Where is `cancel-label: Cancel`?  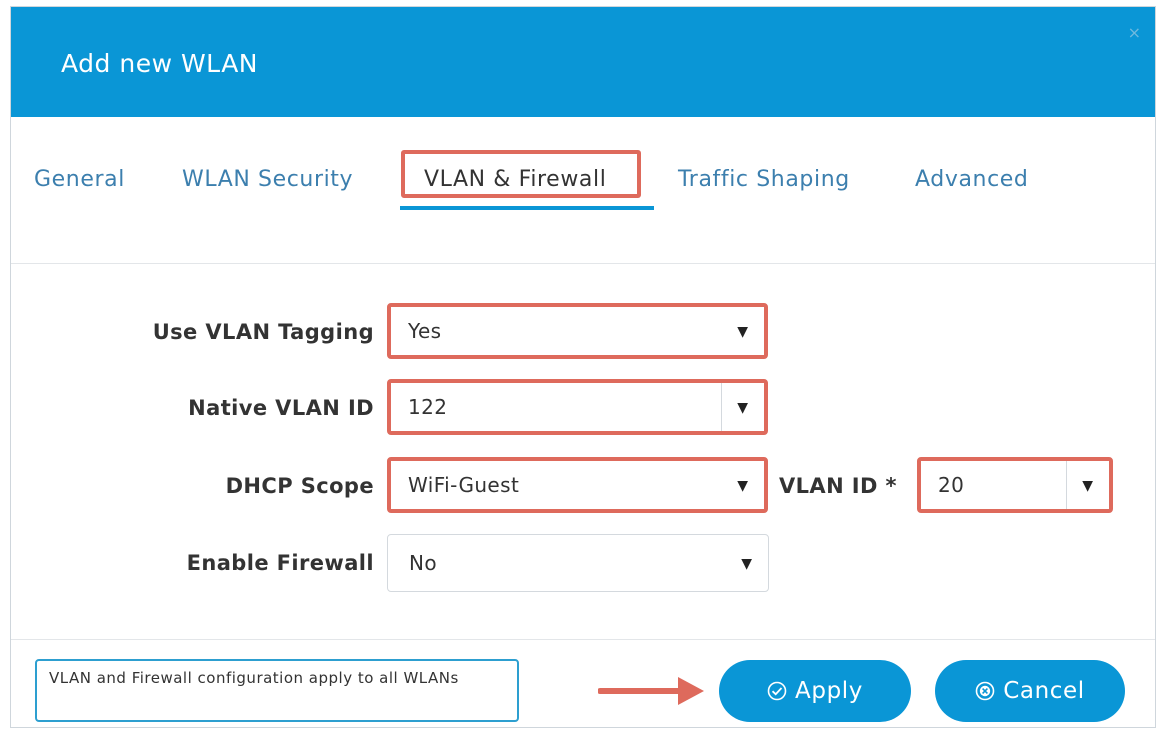 cancel-label: Cancel is located at coordinates (1044, 691).